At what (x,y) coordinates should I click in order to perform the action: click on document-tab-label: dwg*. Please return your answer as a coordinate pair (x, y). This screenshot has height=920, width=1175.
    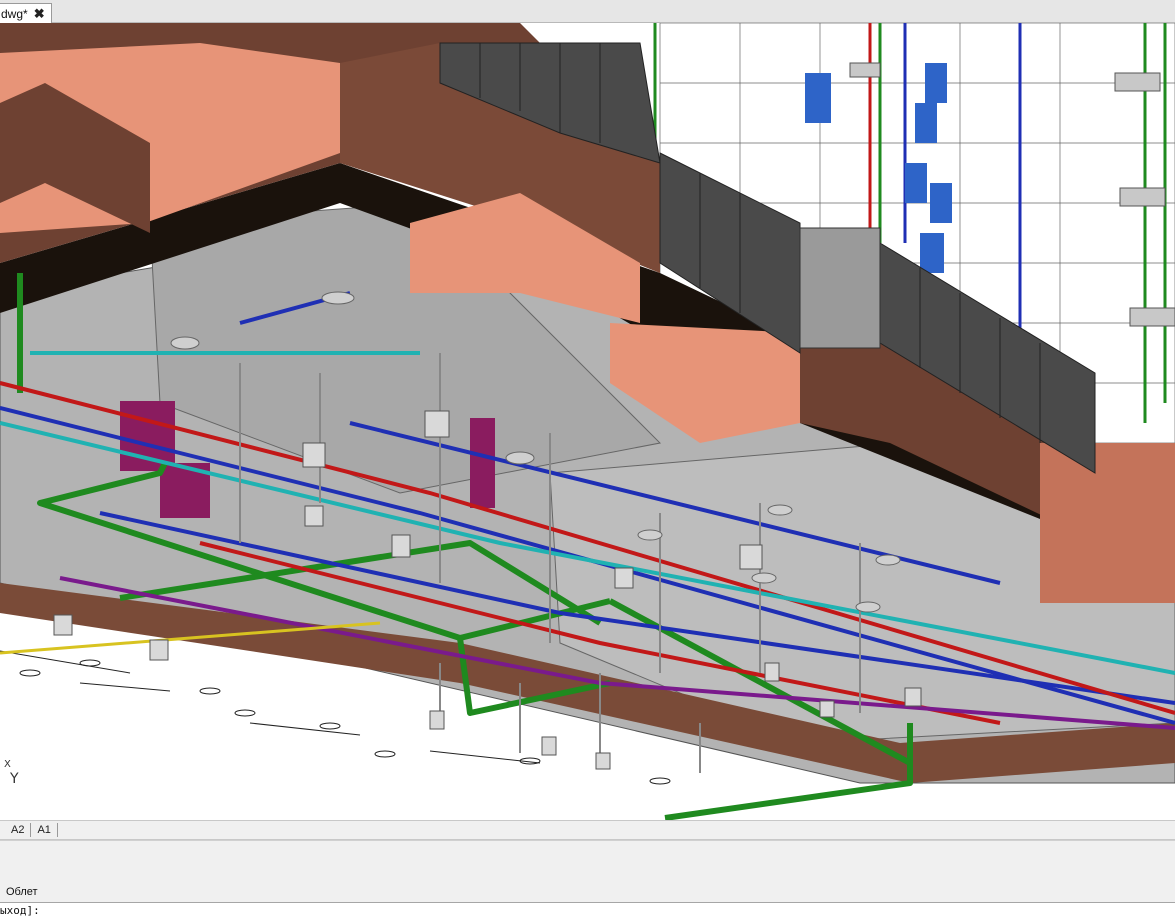
    Looking at the image, I should click on (14, 13).